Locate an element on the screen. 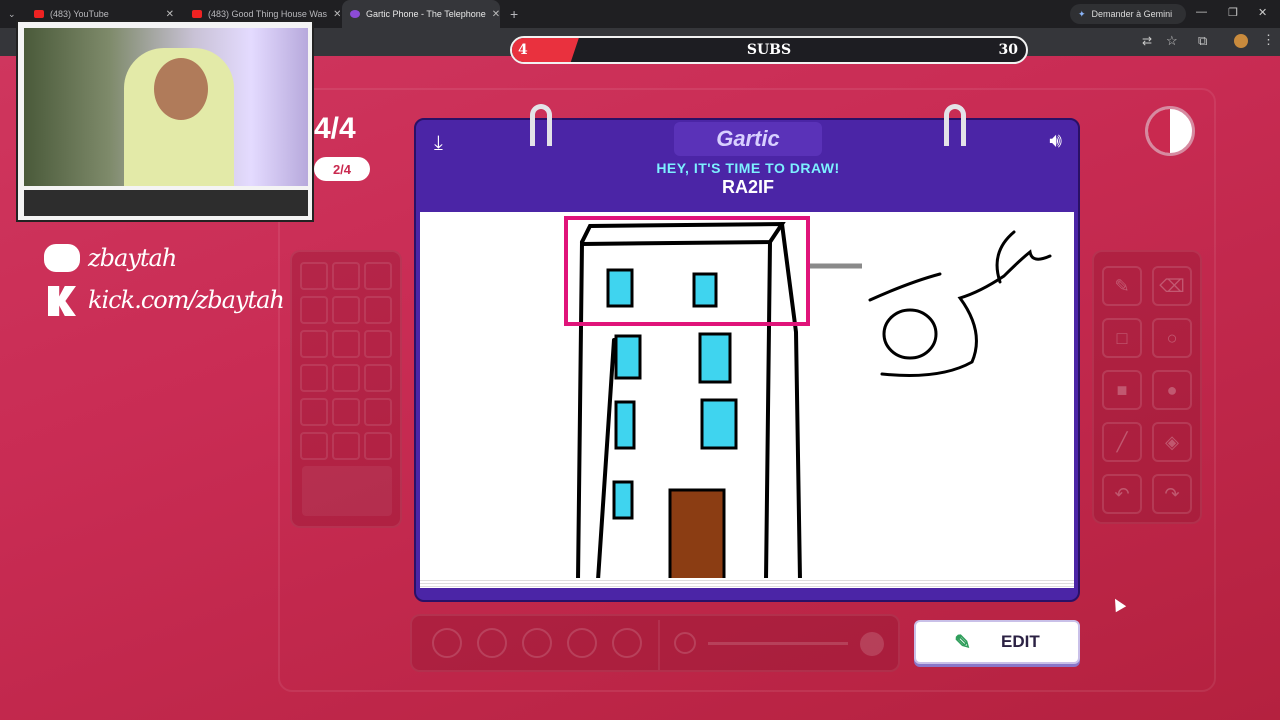 The image size is (1280, 720). windows is located at coordinates (672, 394).